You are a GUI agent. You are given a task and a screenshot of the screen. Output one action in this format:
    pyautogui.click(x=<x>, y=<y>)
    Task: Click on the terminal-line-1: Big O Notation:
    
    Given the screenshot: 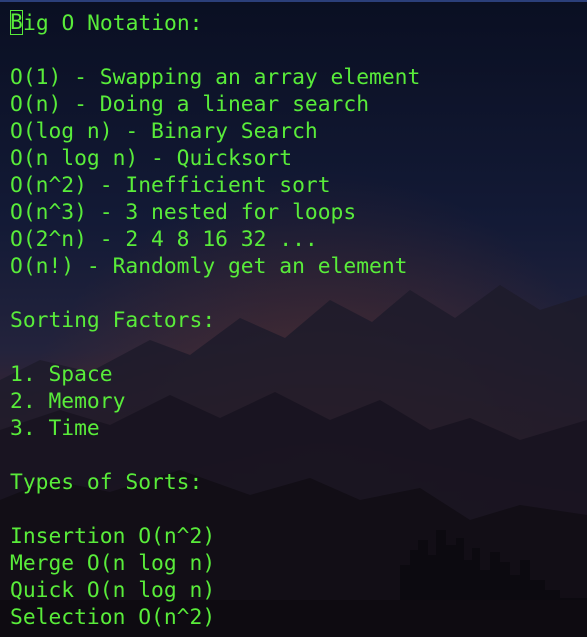 What is the action you would take?
    pyautogui.click(x=295, y=23)
    